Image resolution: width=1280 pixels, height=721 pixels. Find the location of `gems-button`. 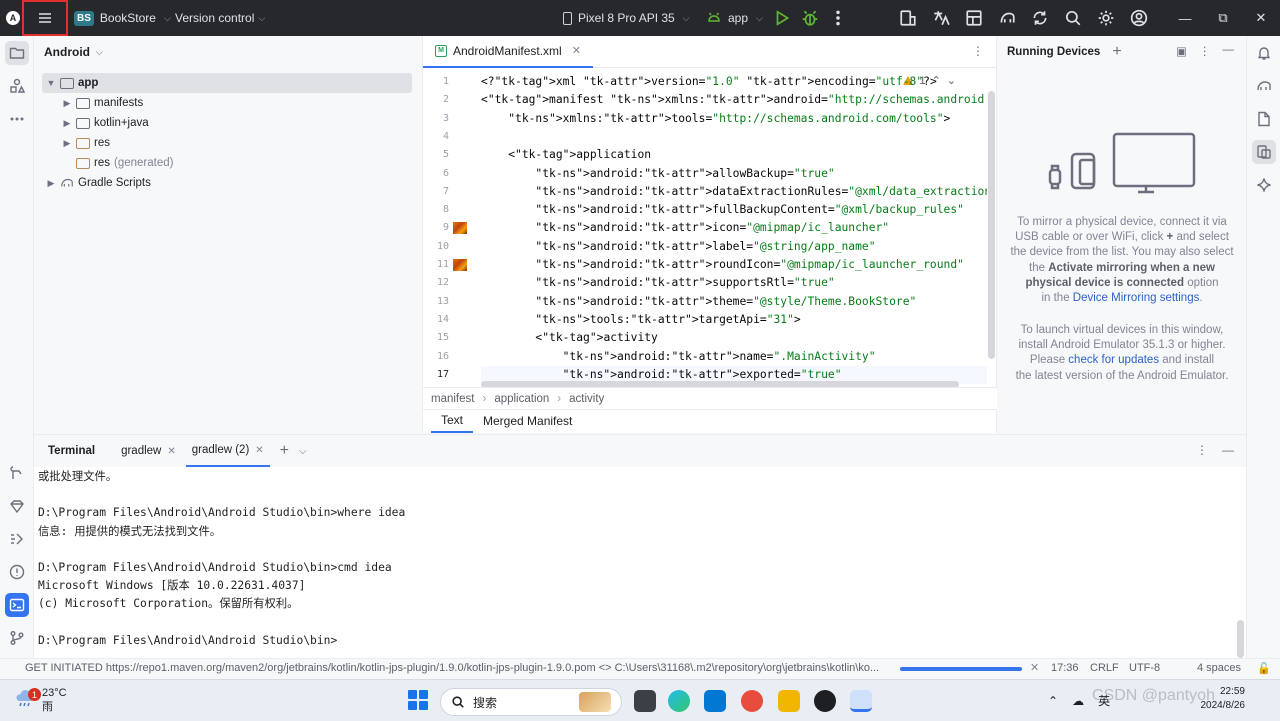

gems-button is located at coordinates (17, 506).